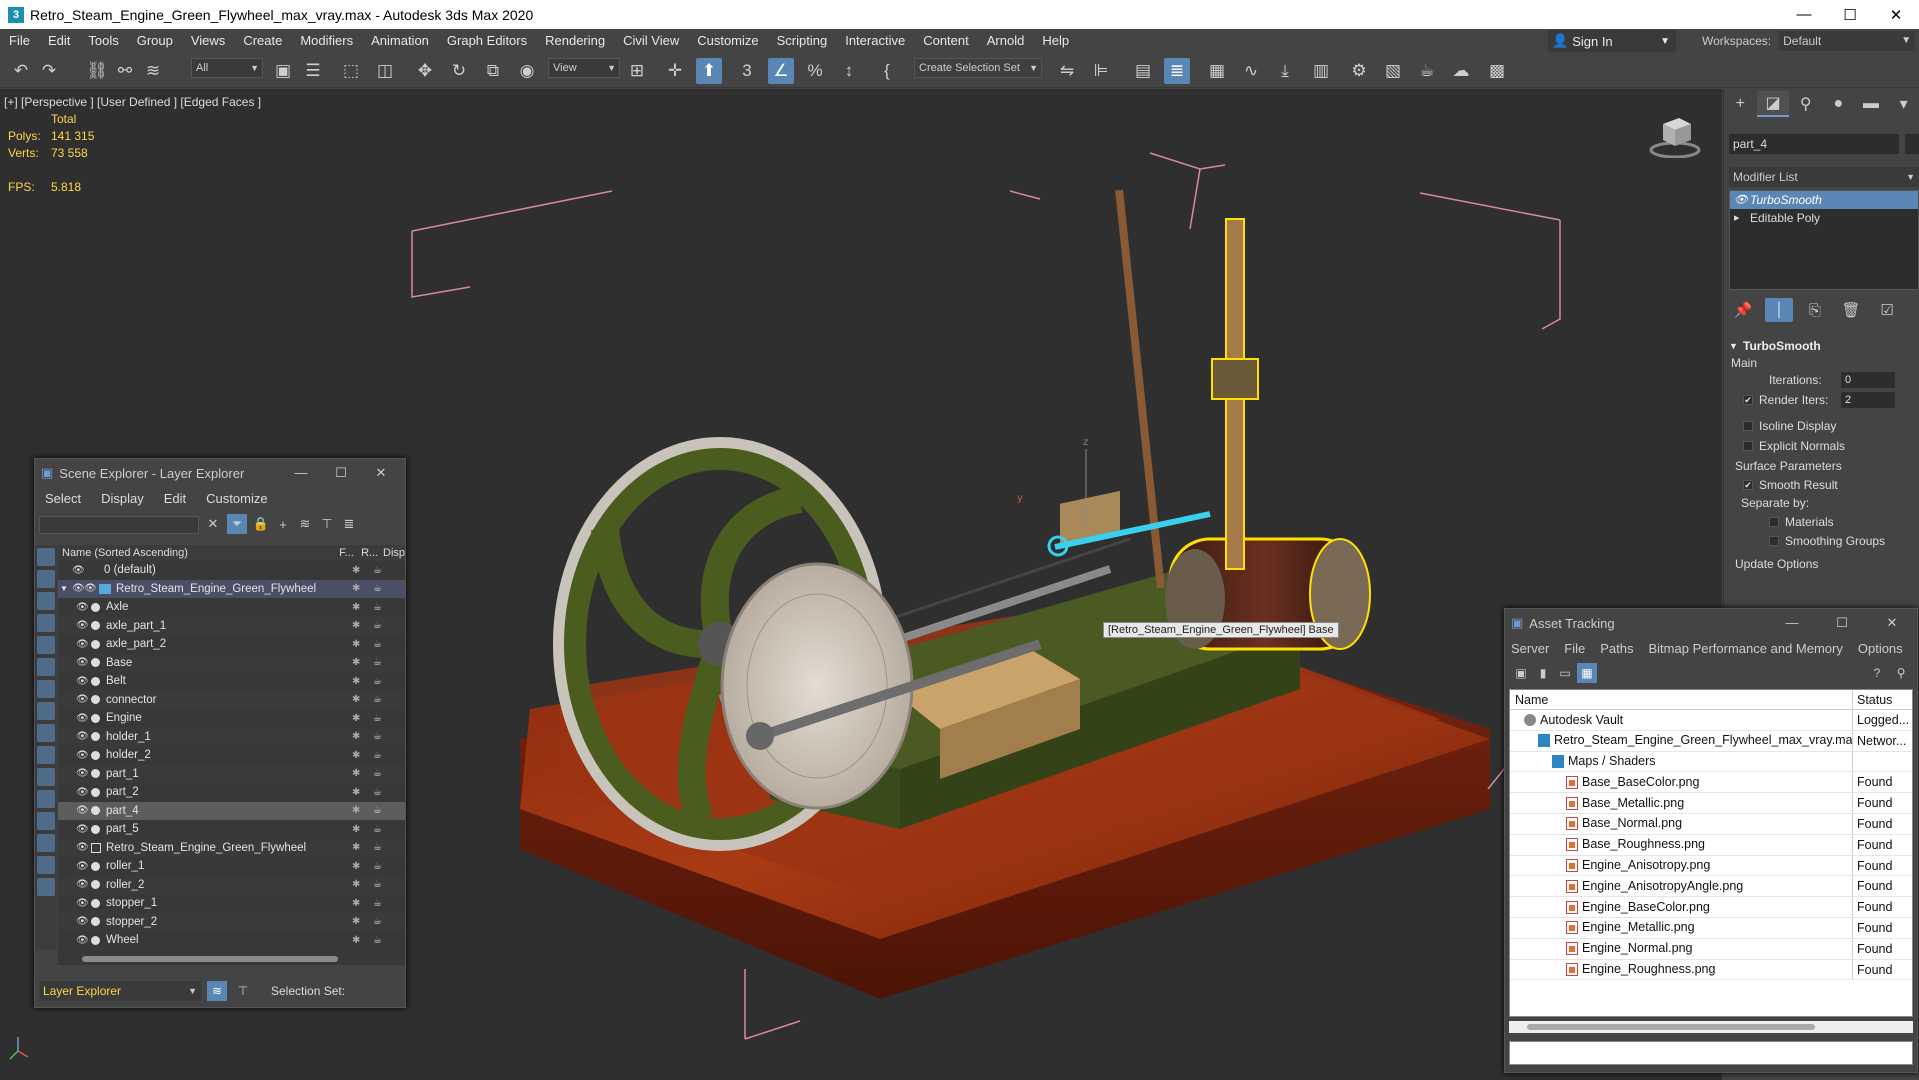 The image size is (1919, 1080). I want to click on col-name-header: Name, so click(1681, 699).